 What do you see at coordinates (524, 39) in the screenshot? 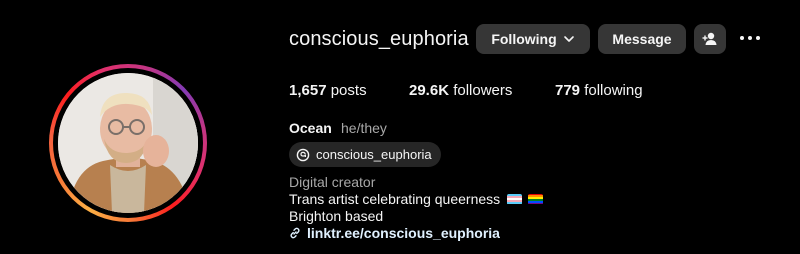
I see `following-button-label: Following` at bounding box center [524, 39].